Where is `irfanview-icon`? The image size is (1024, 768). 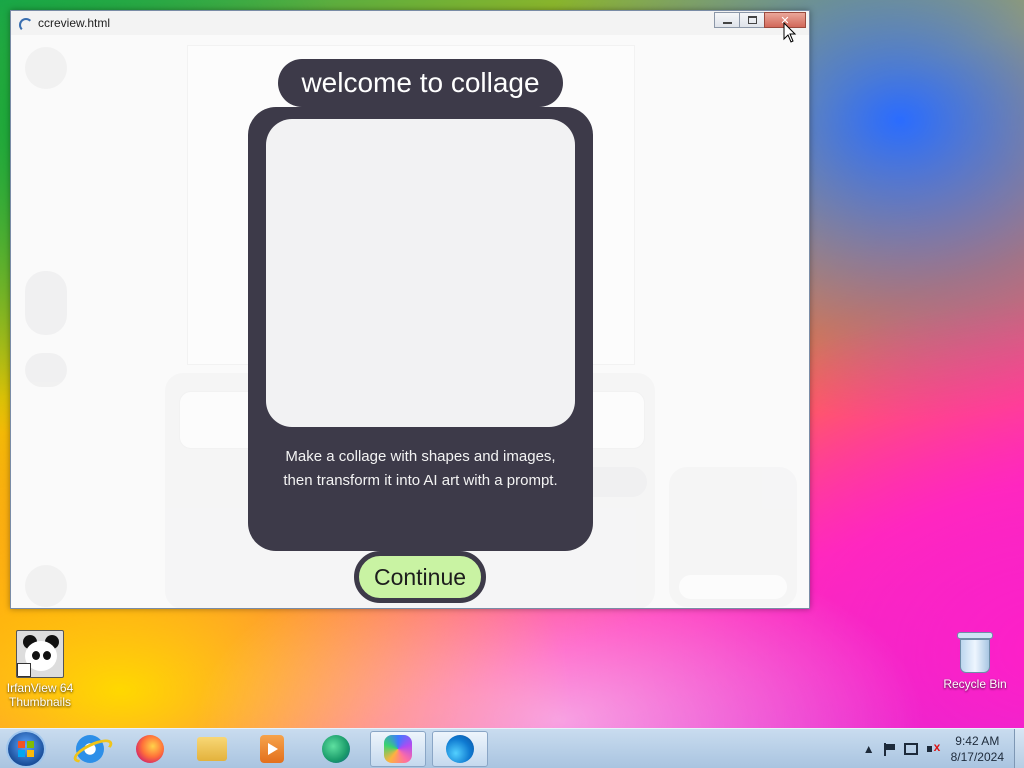
irfanview-icon is located at coordinates (40, 654).